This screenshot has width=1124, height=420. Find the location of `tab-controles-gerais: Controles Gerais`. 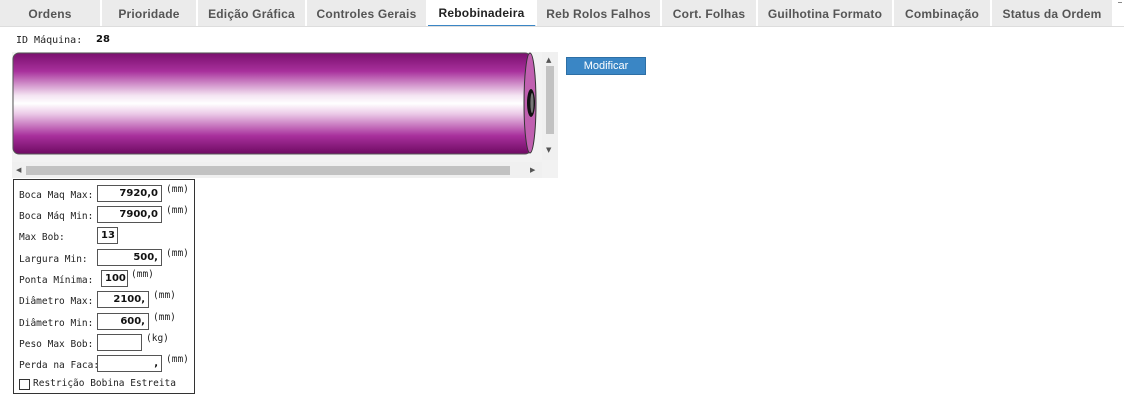

tab-controles-gerais: Controles Gerais is located at coordinates (367, 13).